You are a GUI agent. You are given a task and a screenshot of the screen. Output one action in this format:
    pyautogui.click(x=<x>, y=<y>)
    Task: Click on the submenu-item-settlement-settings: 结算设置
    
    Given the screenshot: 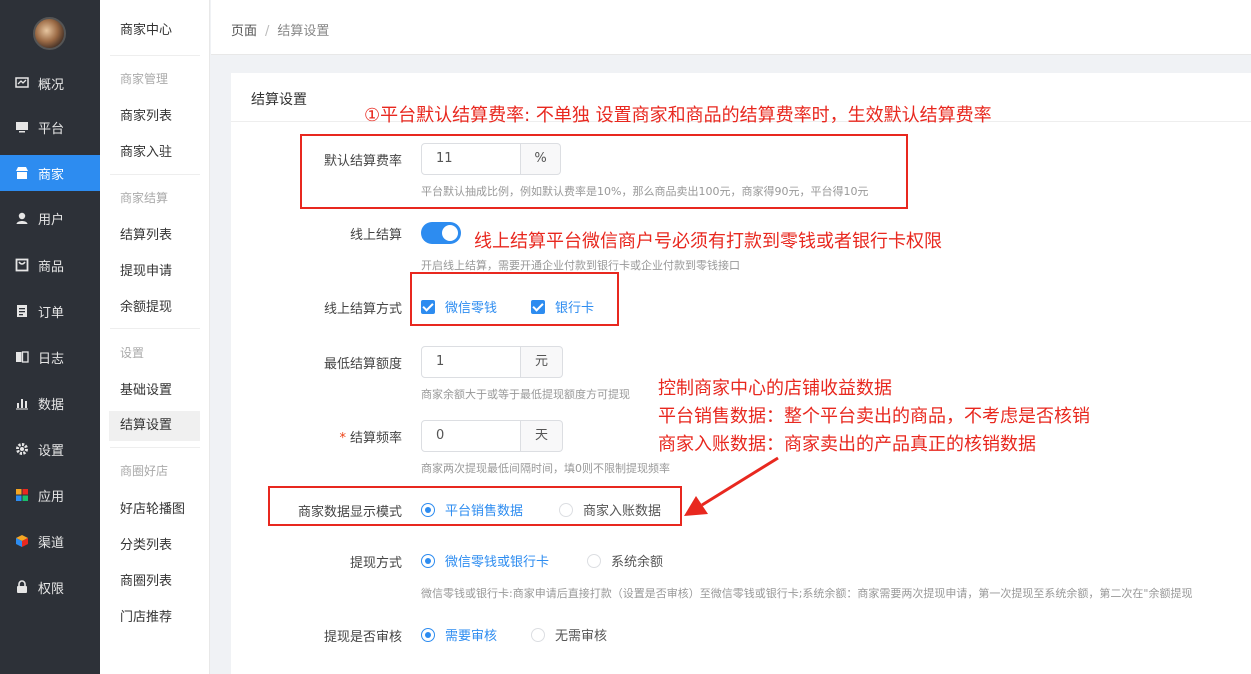 What is the action you would take?
    pyautogui.click(x=154, y=426)
    